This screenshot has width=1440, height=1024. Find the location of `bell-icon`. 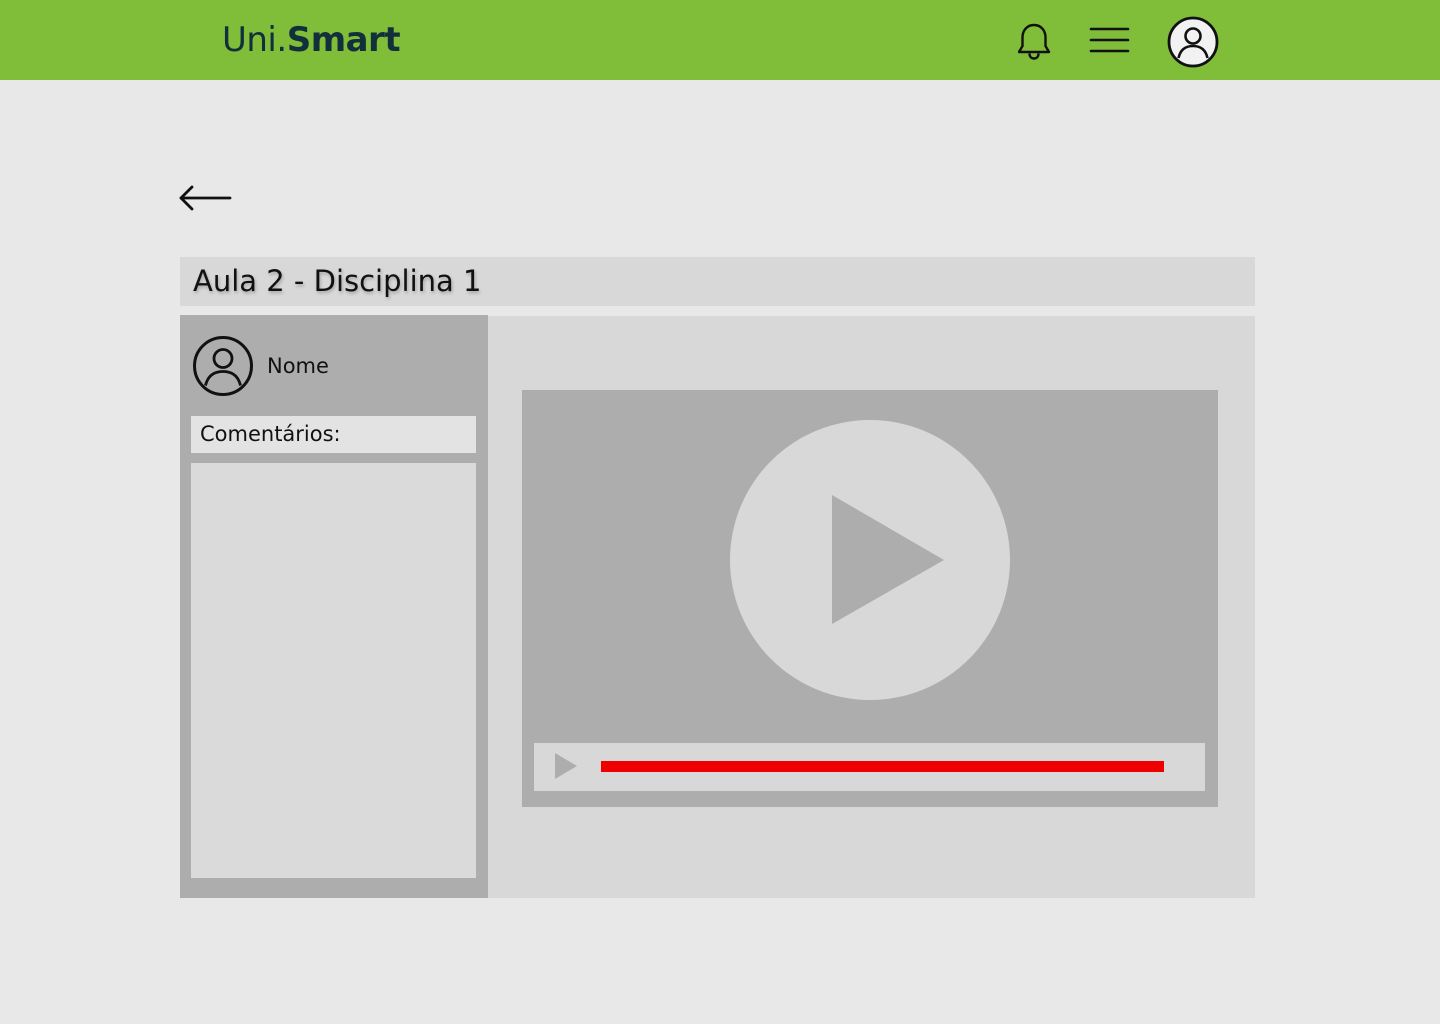

bell-icon is located at coordinates (1034, 41).